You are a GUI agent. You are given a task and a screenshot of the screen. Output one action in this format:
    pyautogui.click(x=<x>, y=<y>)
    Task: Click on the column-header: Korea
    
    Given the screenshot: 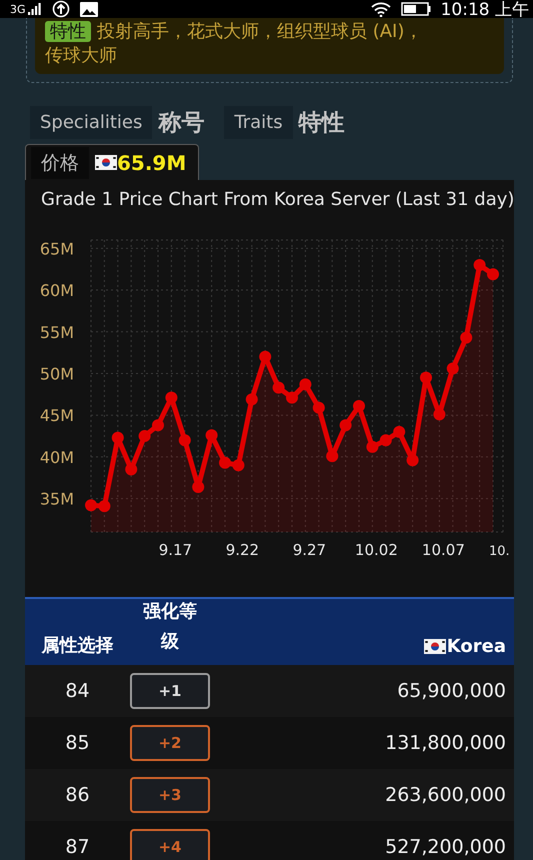 What is the action you would take?
    pyautogui.click(x=476, y=646)
    